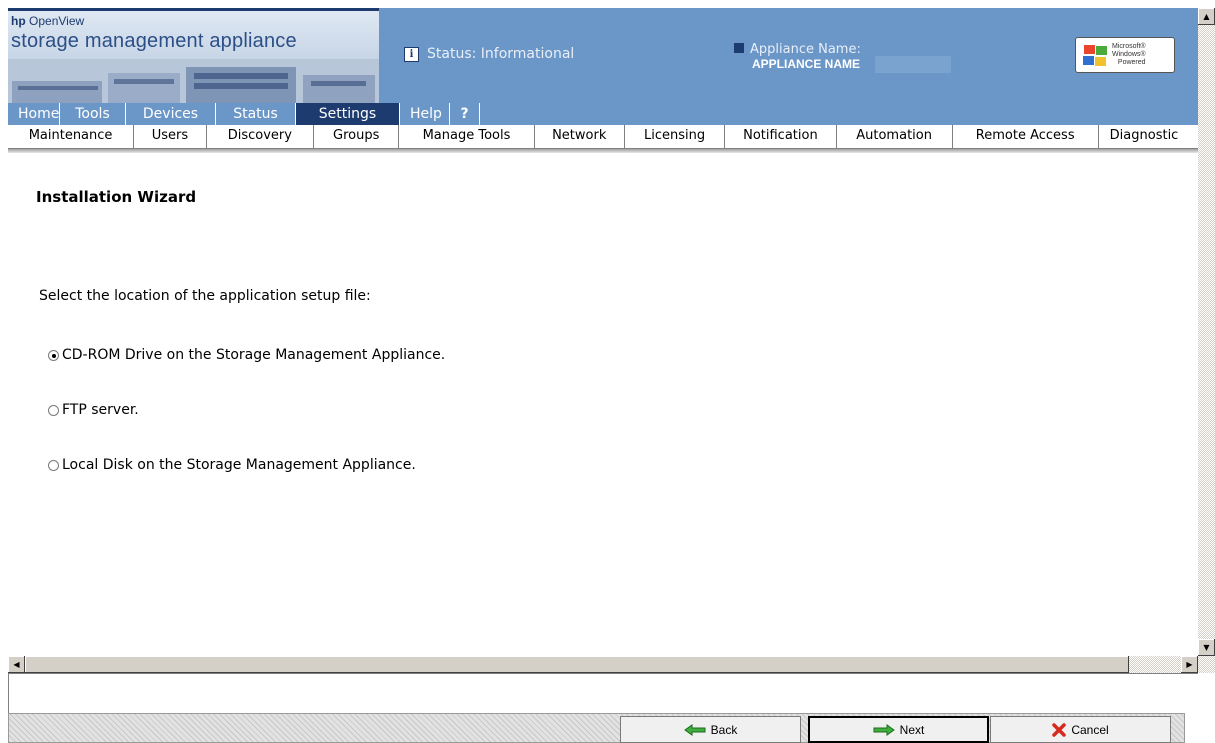 This screenshot has height=743, width=1215. Describe the element at coordinates (805, 49) in the screenshot. I see `appliance-name-label: Appliance Name:` at that location.